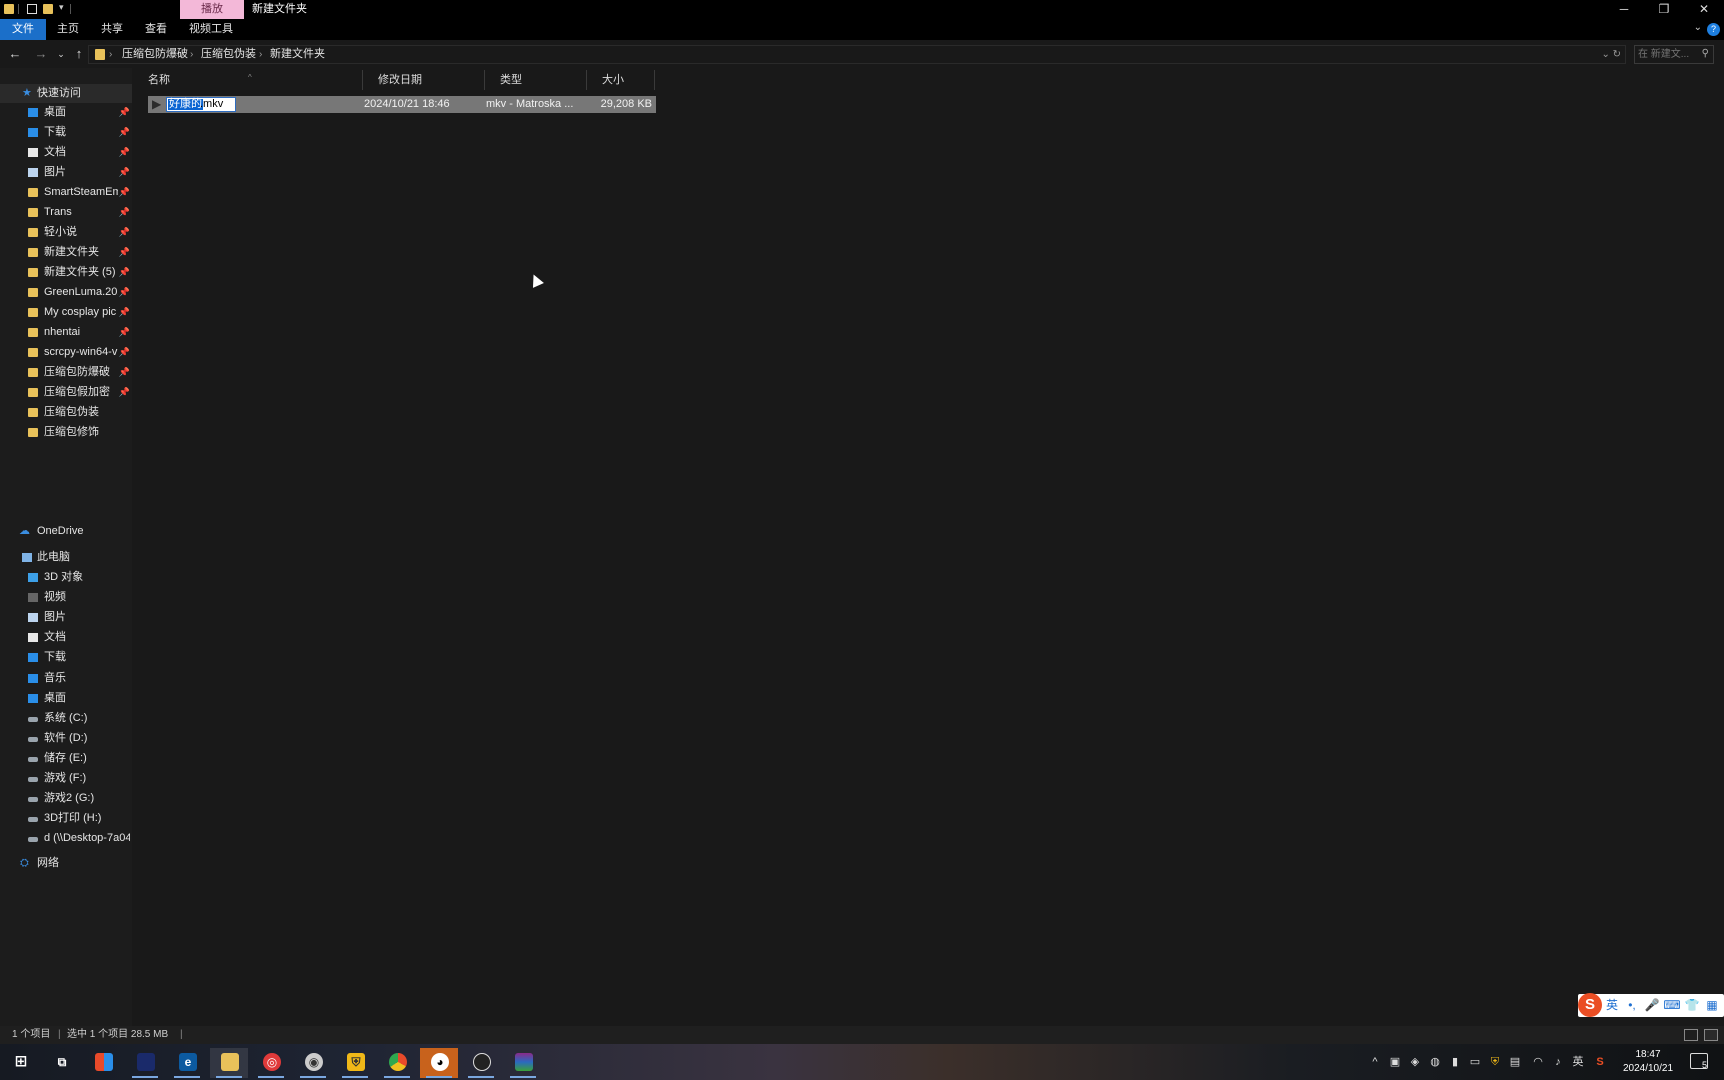  I want to click on input-language-indicator: 英, so click(1578, 1062).